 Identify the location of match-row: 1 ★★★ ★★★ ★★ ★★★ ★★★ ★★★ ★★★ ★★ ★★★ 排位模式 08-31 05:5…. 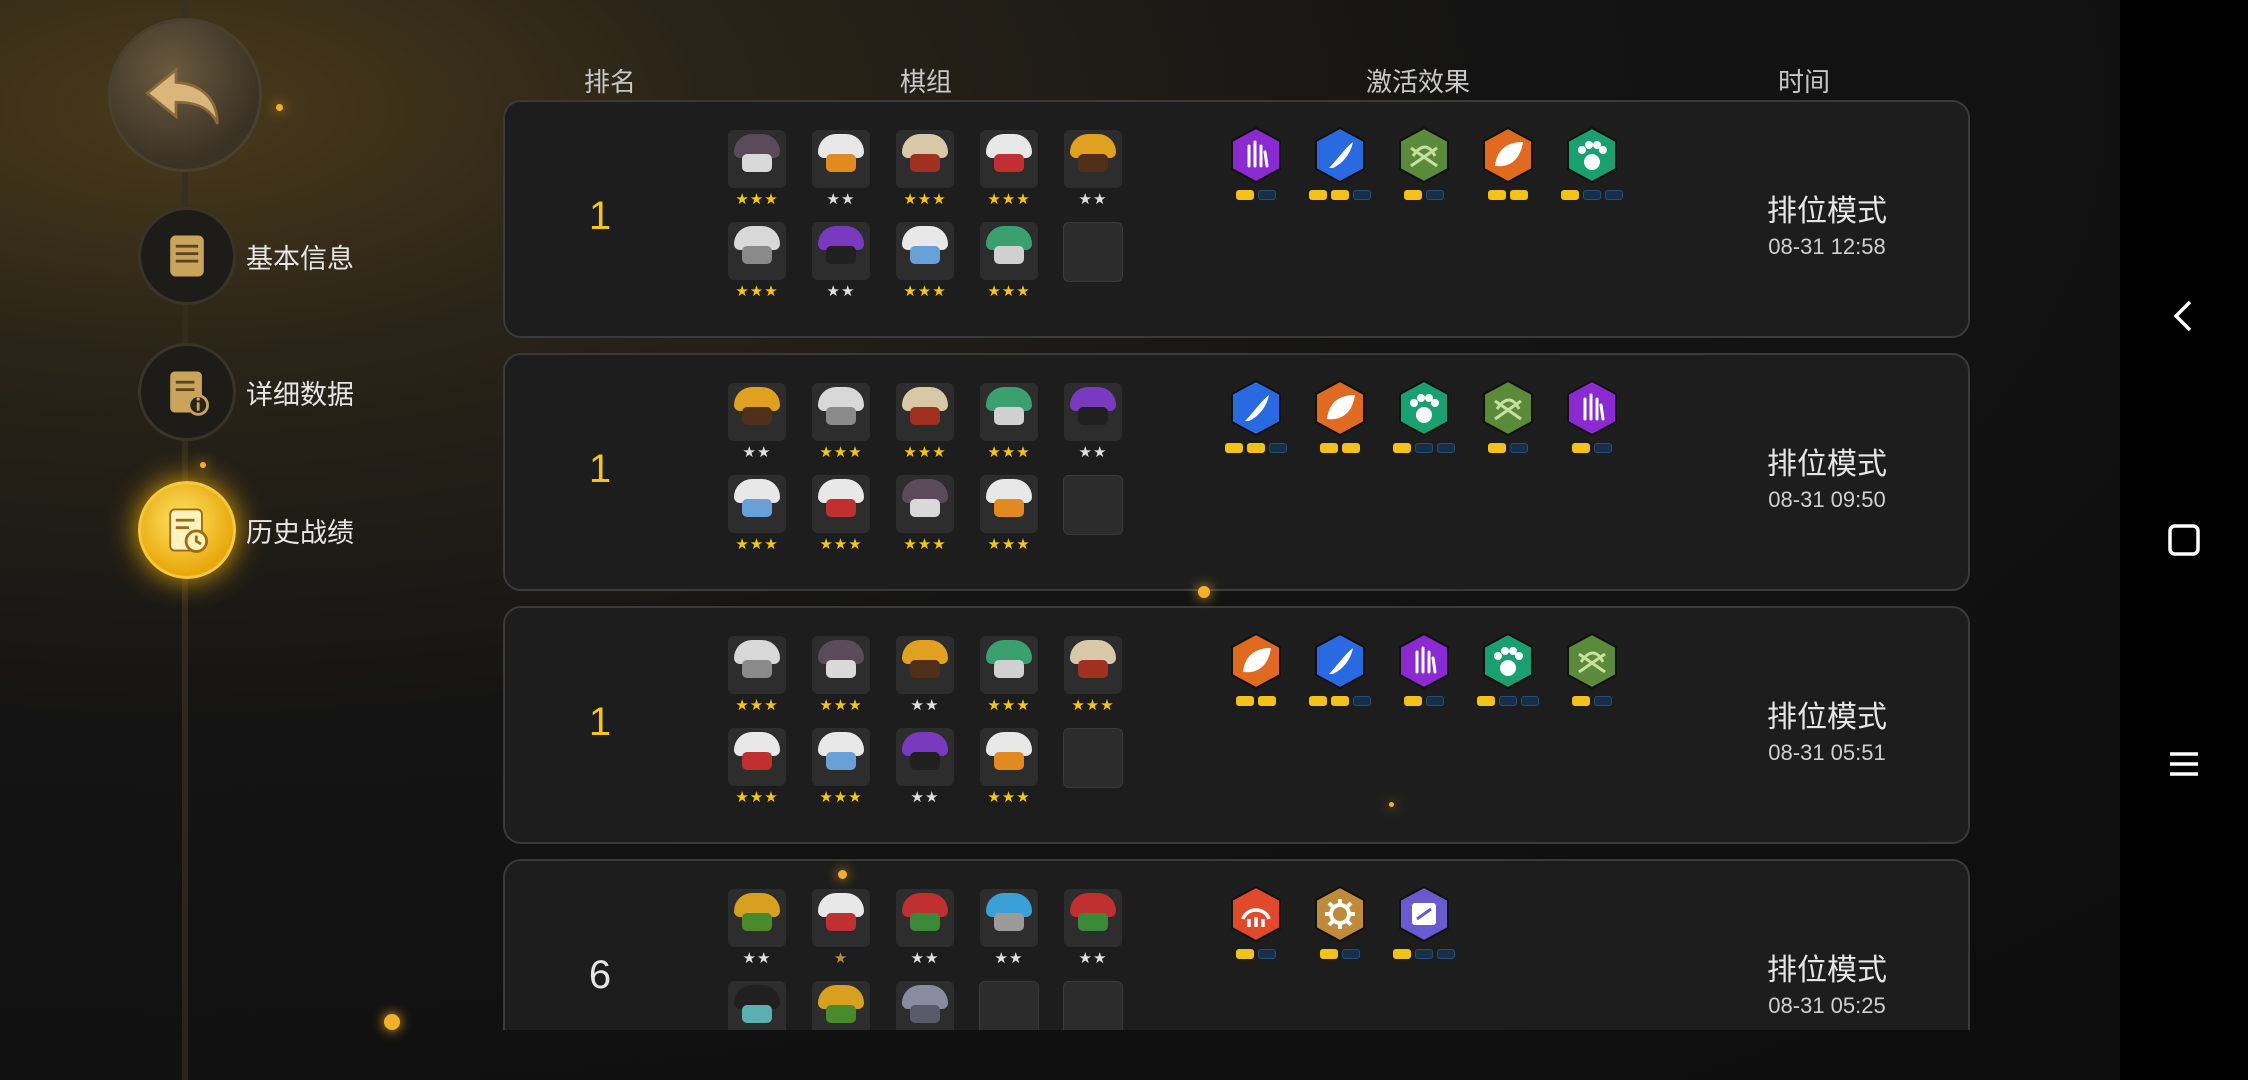
(1236, 725).